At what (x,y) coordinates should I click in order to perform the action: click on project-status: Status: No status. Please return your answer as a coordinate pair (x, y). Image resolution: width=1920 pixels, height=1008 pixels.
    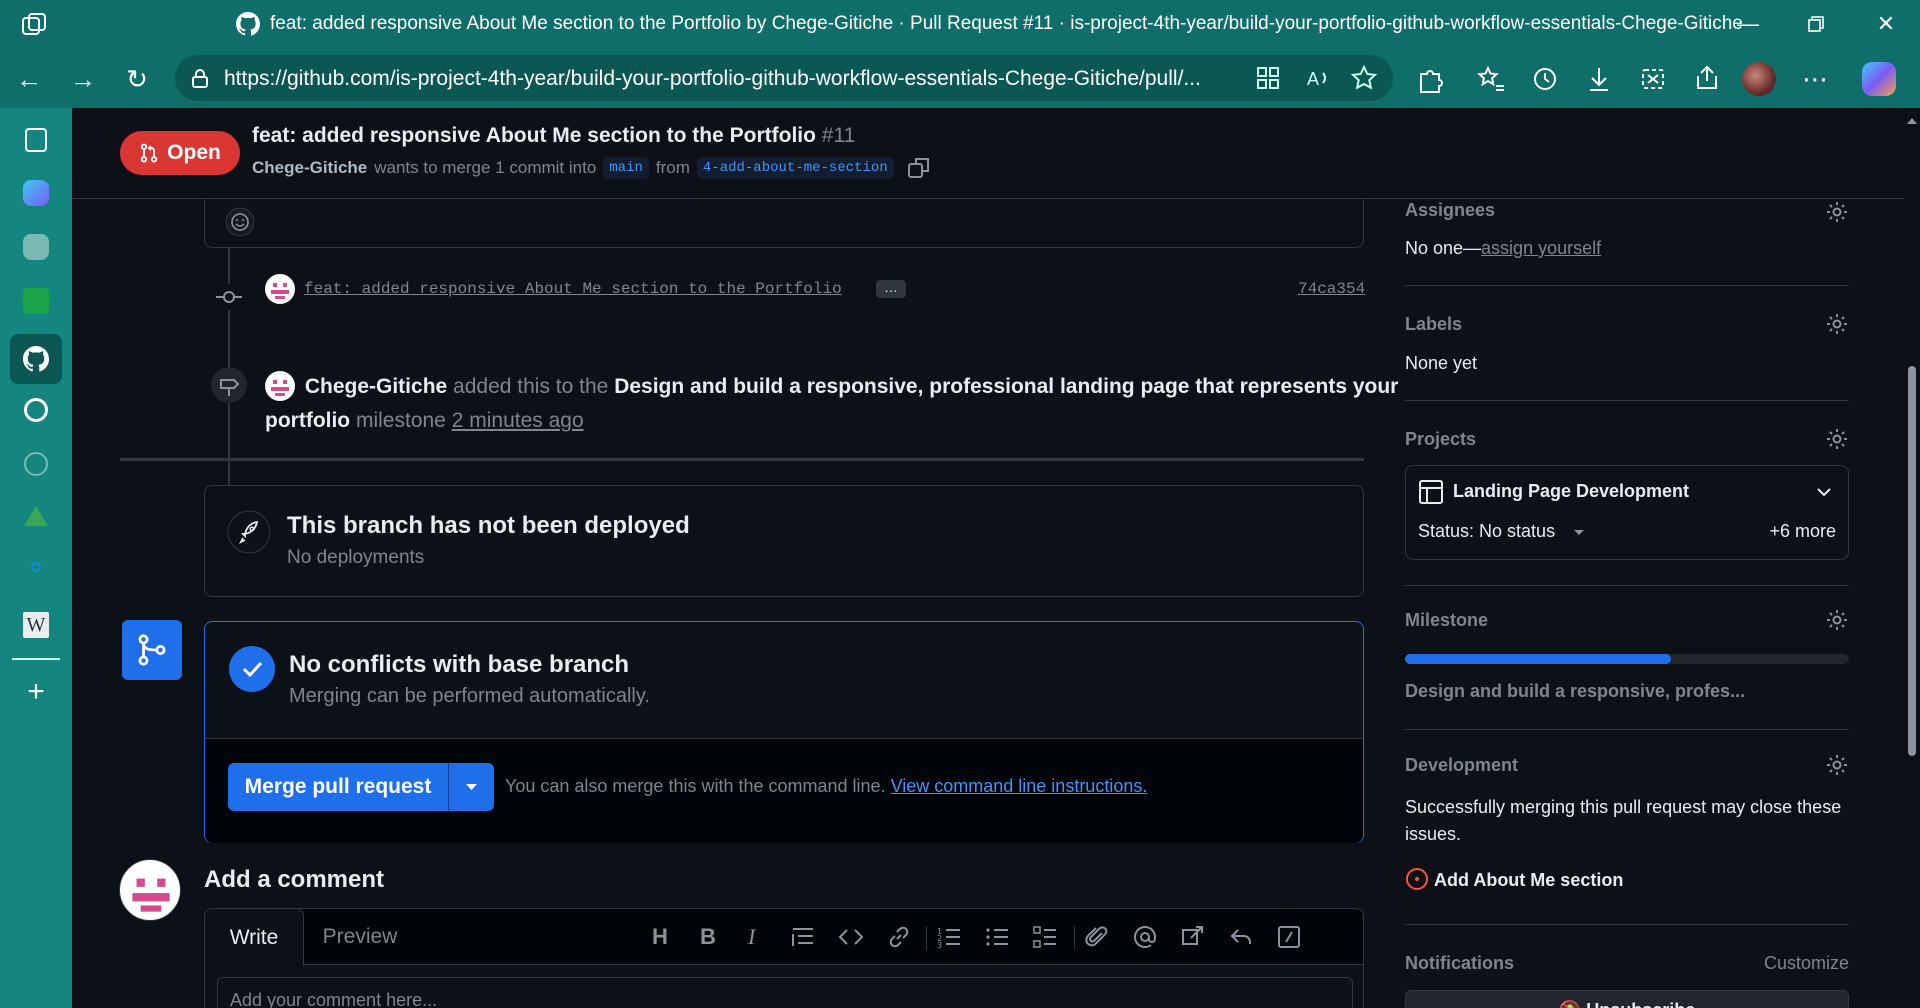
    Looking at the image, I should click on (1486, 531).